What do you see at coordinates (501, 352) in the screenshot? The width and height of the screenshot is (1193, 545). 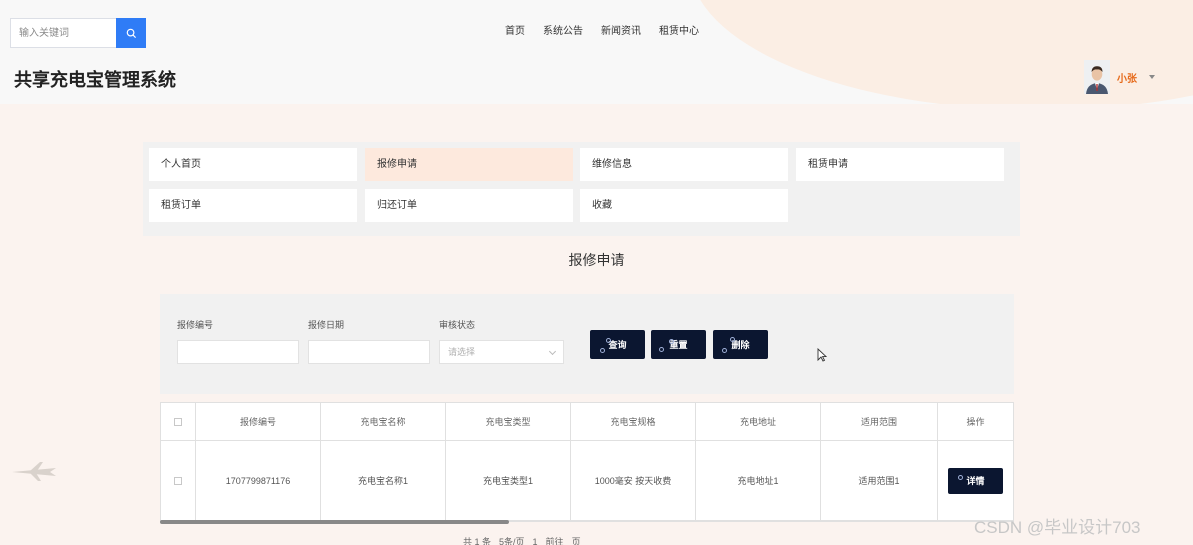 I see `review-status-select: 请选择` at bounding box center [501, 352].